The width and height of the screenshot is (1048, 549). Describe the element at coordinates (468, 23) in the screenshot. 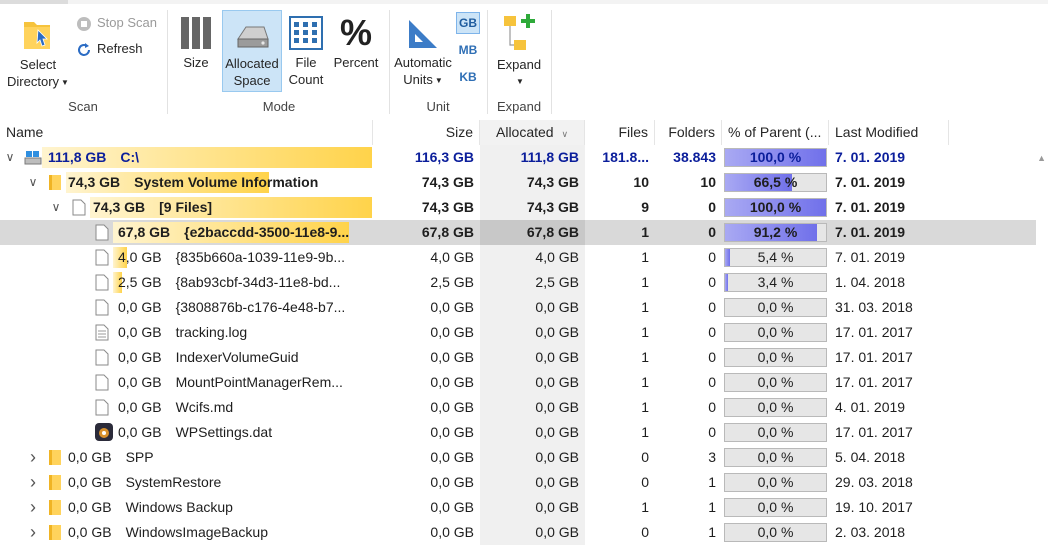

I see `unit-gb-button: GB` at that location.